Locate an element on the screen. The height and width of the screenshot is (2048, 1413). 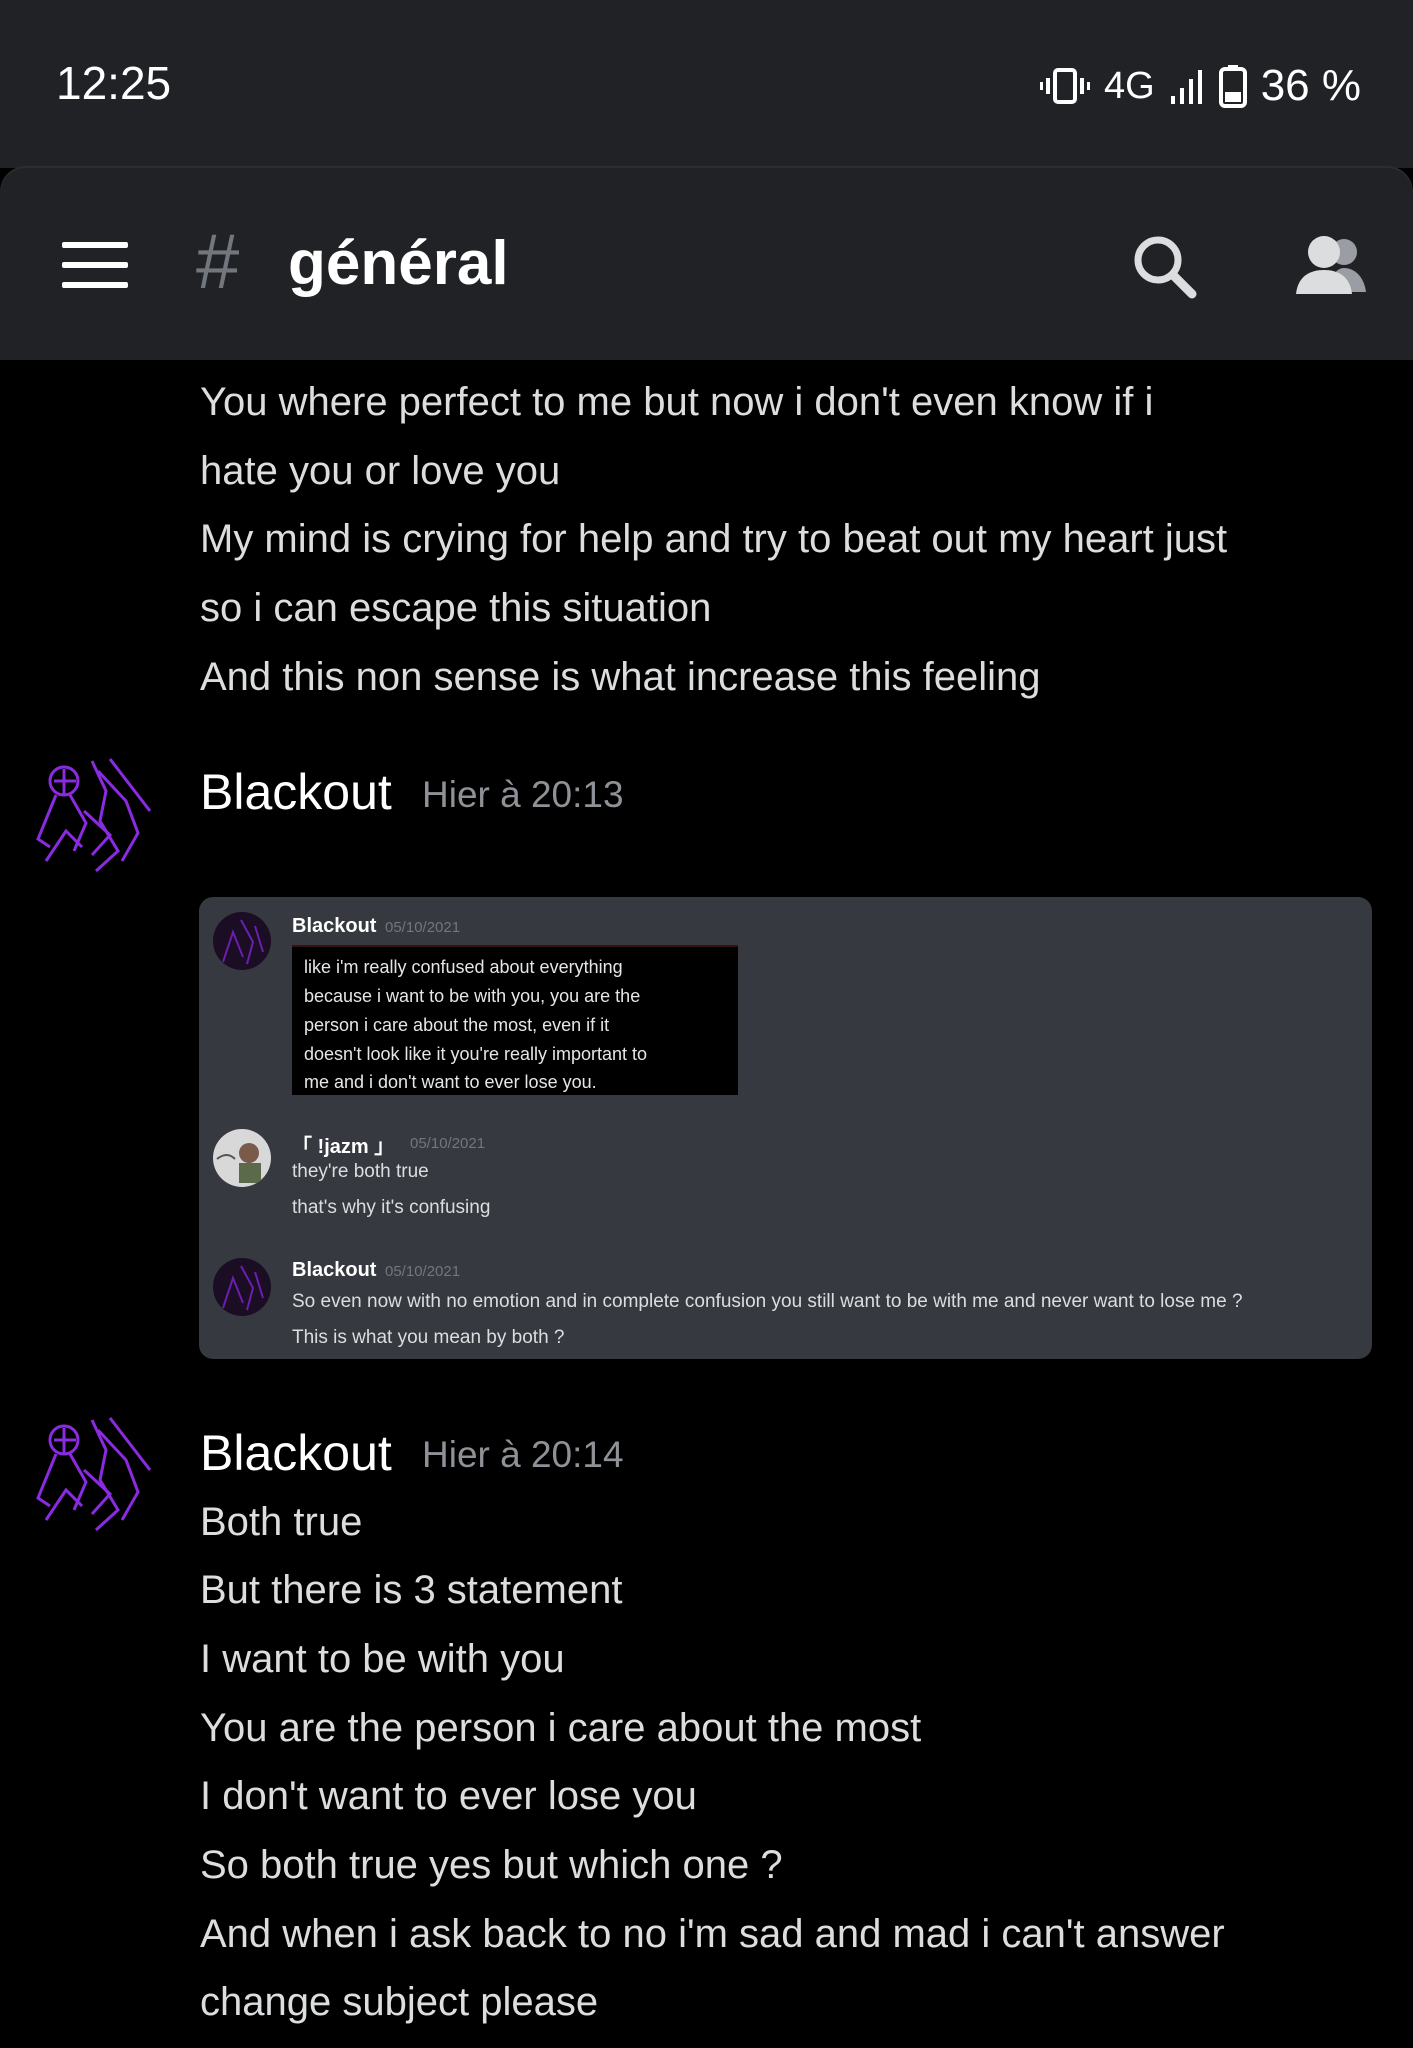
message-timestamp: Hier à 20:14 is located at coordinates (523, 1454).